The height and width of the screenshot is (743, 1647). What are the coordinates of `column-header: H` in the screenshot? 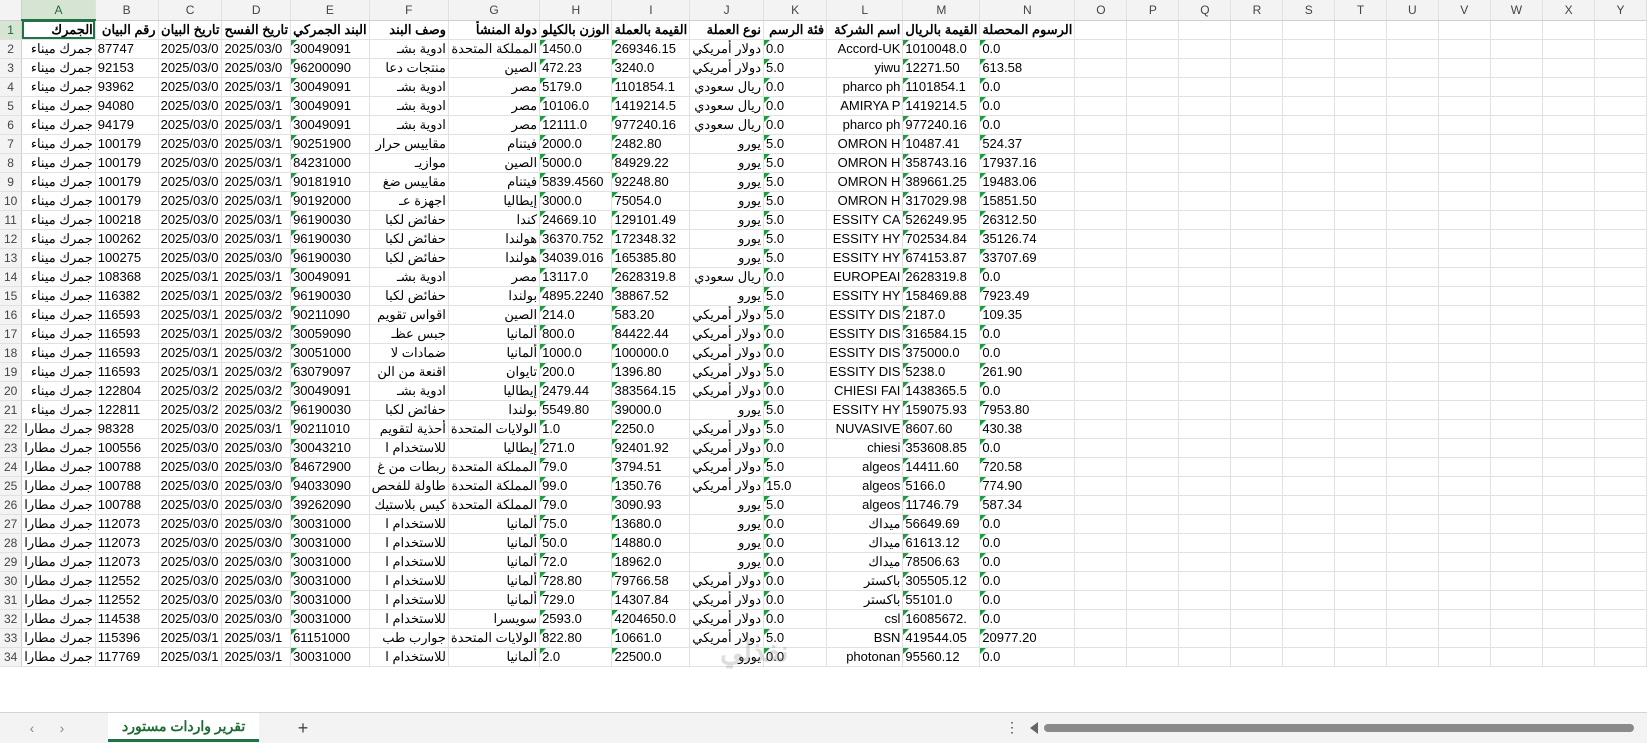 It's located at (576, 10).